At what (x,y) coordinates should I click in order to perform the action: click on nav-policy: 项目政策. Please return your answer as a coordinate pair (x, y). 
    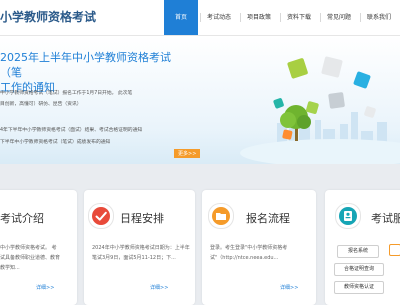
    Looking at the image, I should click on (259, 16).